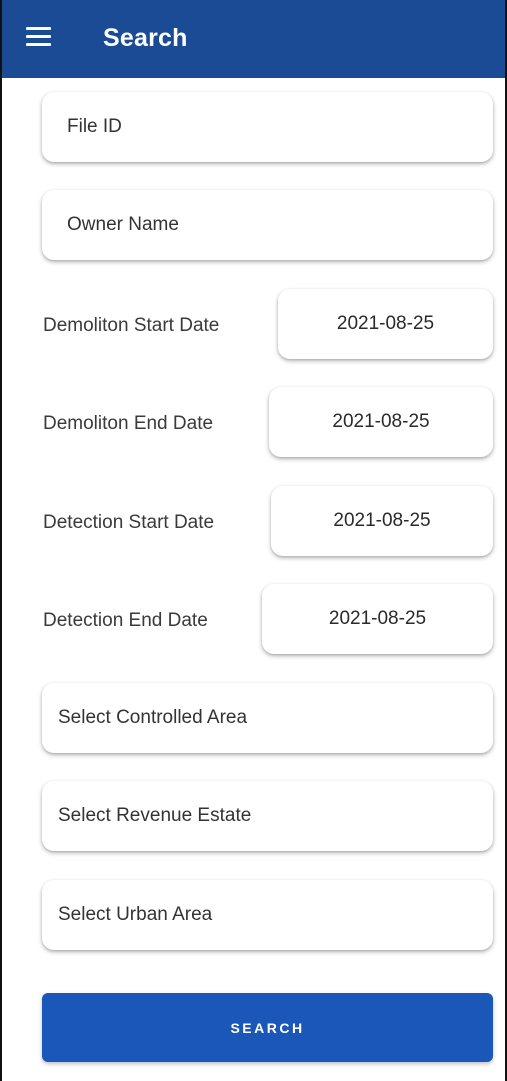 This screenshot has width=507, height=1081. What do you see at coordinates (128, 423) in the screenshot?
I see `demolition-end-date-label: Demoliton End Date` at bounding box center [128, 423].